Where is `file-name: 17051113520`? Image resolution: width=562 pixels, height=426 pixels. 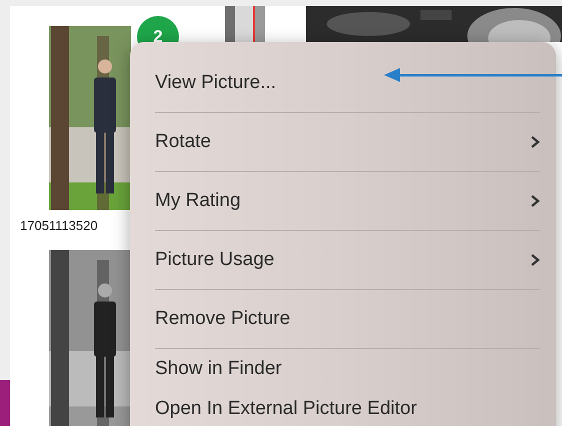 file-name: 17051113520 is located at coordinates (59, 226).